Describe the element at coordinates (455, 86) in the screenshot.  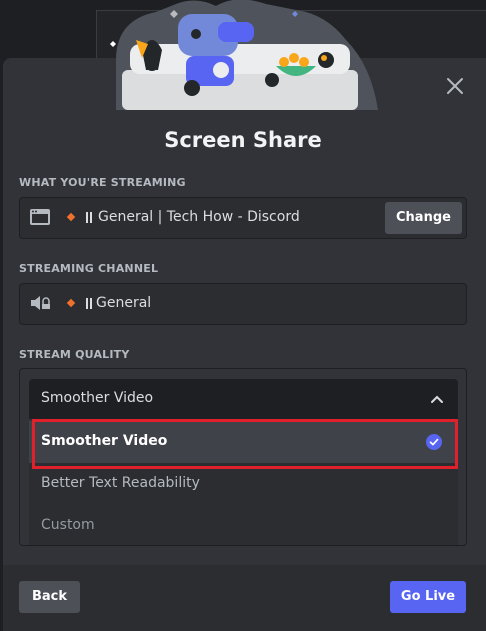
I see `close-icon` at that location.